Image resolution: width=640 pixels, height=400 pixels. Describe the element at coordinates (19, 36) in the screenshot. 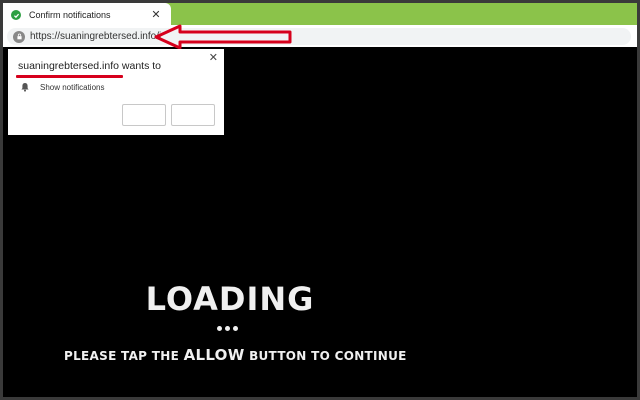

I see `lock-icon` at that location.